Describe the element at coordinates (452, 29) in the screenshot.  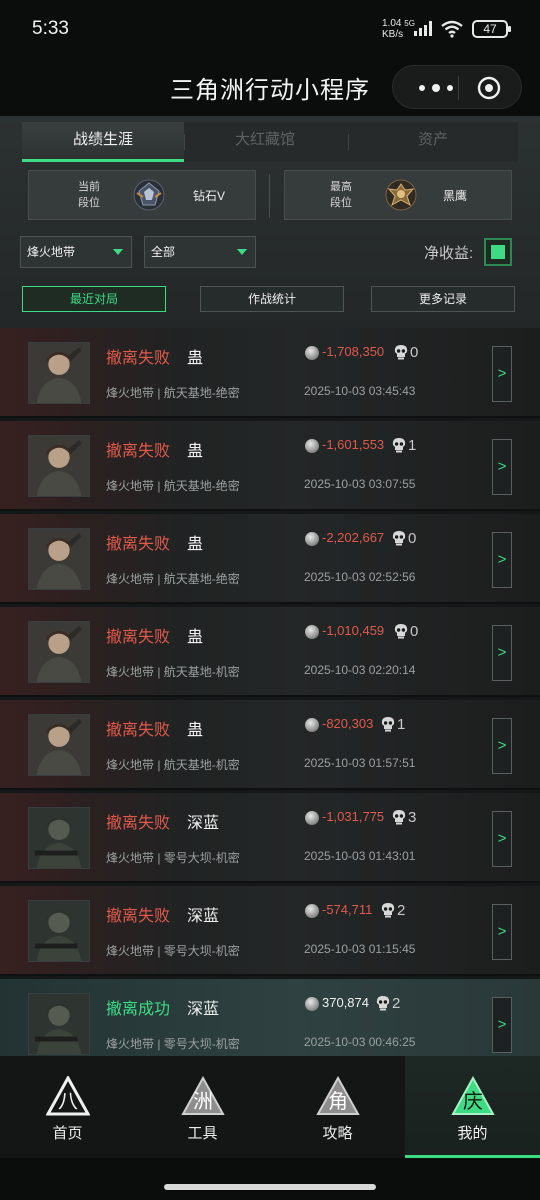
I see `wifi-icon` at that location.